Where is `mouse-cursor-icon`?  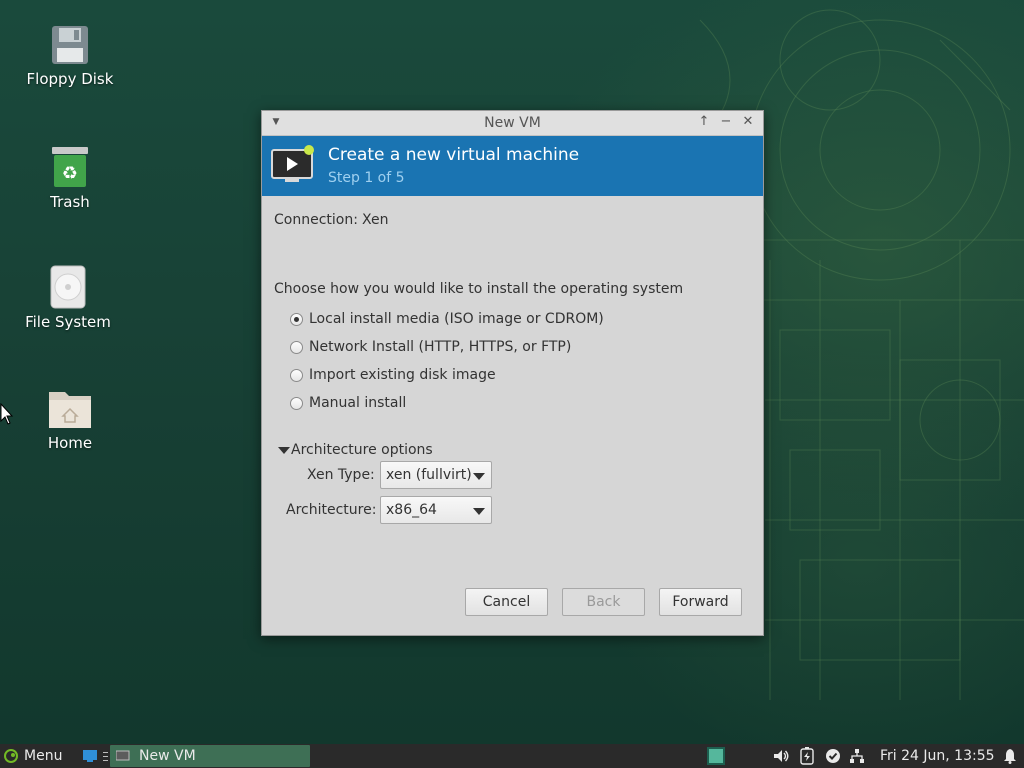 mouse-cursor-icon is located at coordinates (7, 414).